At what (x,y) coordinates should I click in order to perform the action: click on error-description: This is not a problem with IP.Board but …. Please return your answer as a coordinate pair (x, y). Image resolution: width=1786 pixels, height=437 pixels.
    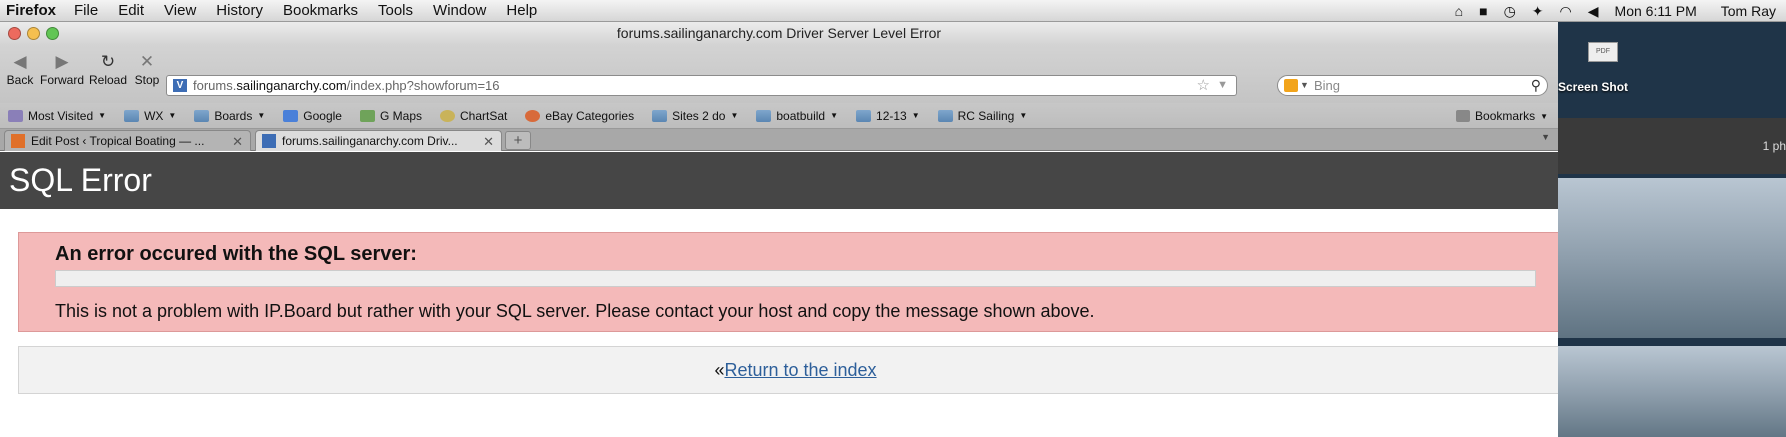
    Looking at the image, I should click on (575, 311).